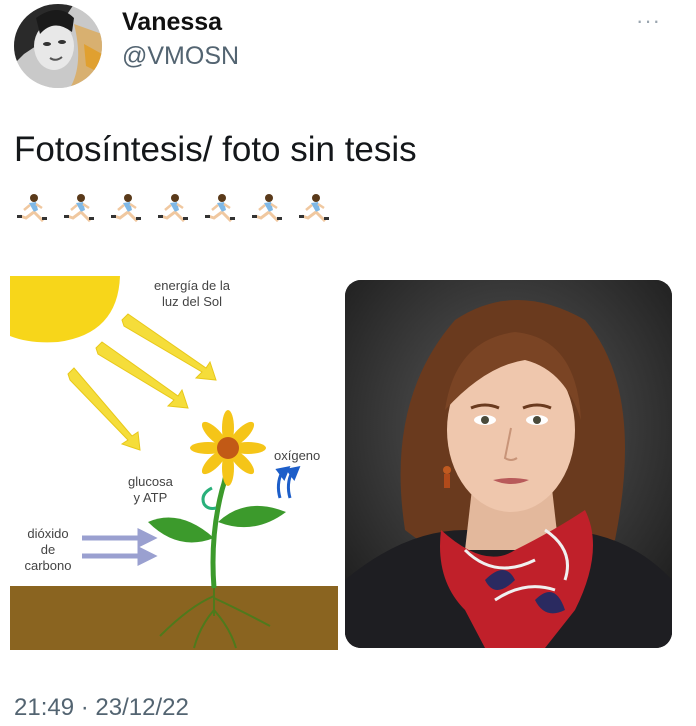  Describe the element at coordinates (192, 301) in the screenshot. I see `sun-label-line2: luz del Sol` at that location.